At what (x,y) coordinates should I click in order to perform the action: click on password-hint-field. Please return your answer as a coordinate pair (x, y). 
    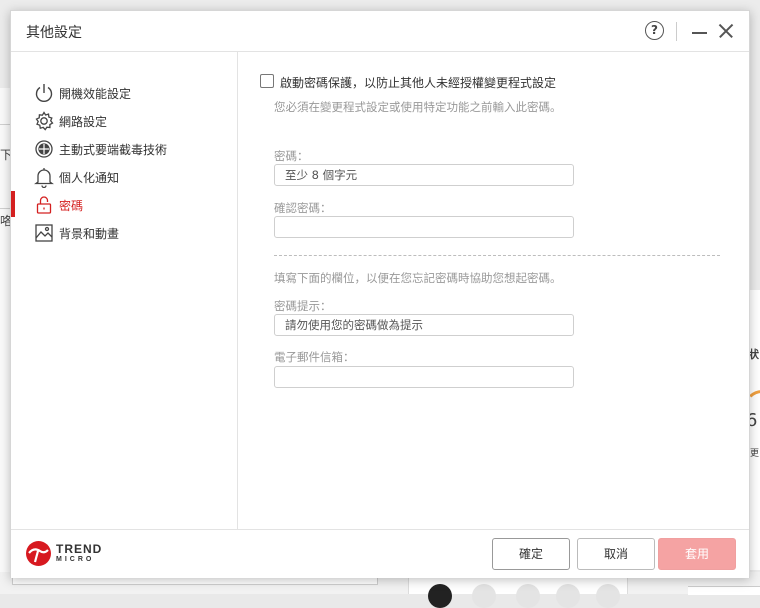
    Looking at the image, I should click on (424, 325).